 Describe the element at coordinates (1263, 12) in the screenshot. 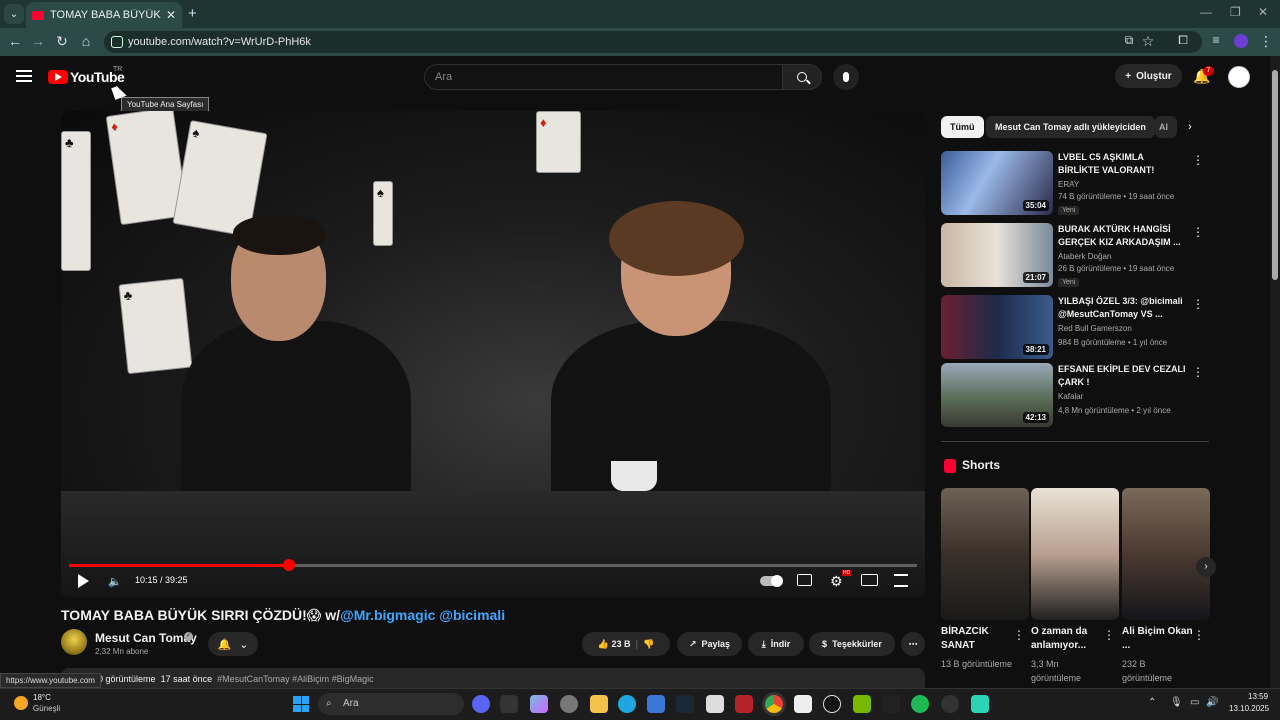

I see `close-window-button: ✕` at that location.